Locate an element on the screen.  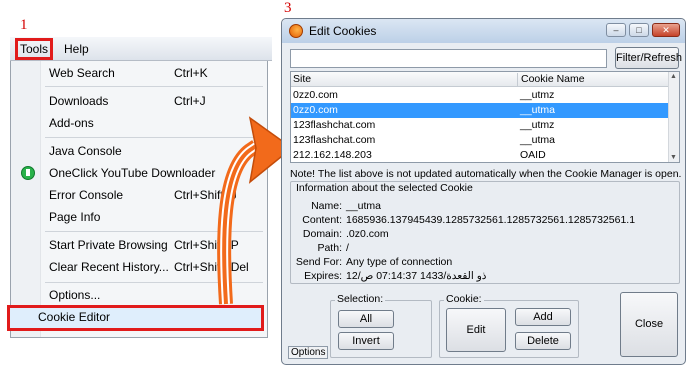
cookie-row: 123flashchat.com __utmz is located at coordinates (480, 125).